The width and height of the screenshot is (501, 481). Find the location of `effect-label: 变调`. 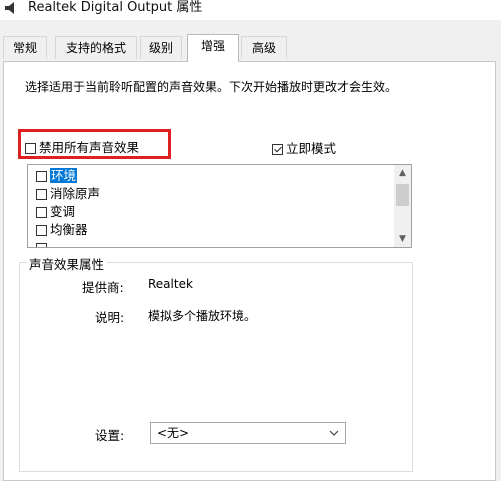

effect-label: 变调 is located at coordinates (63, 211).